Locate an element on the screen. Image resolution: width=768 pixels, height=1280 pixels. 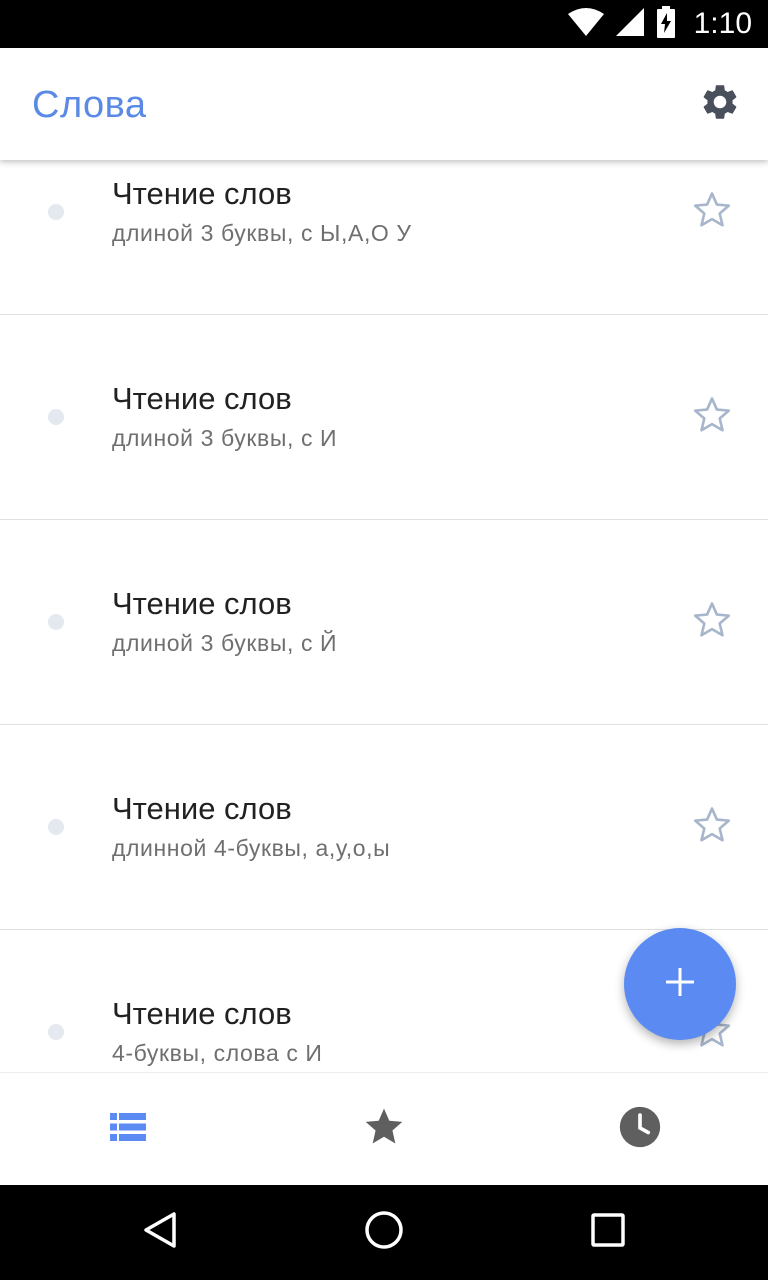
system-nav-bar is located at coordinates (384, 1232).